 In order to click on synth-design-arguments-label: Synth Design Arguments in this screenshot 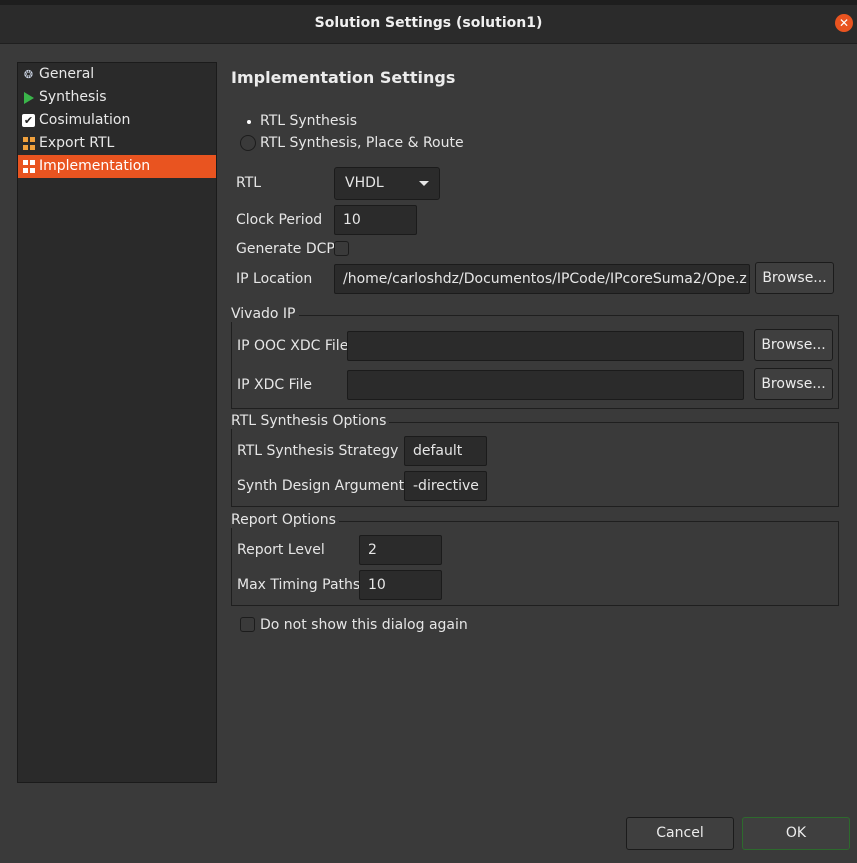, I will do `click(324, 486)`.